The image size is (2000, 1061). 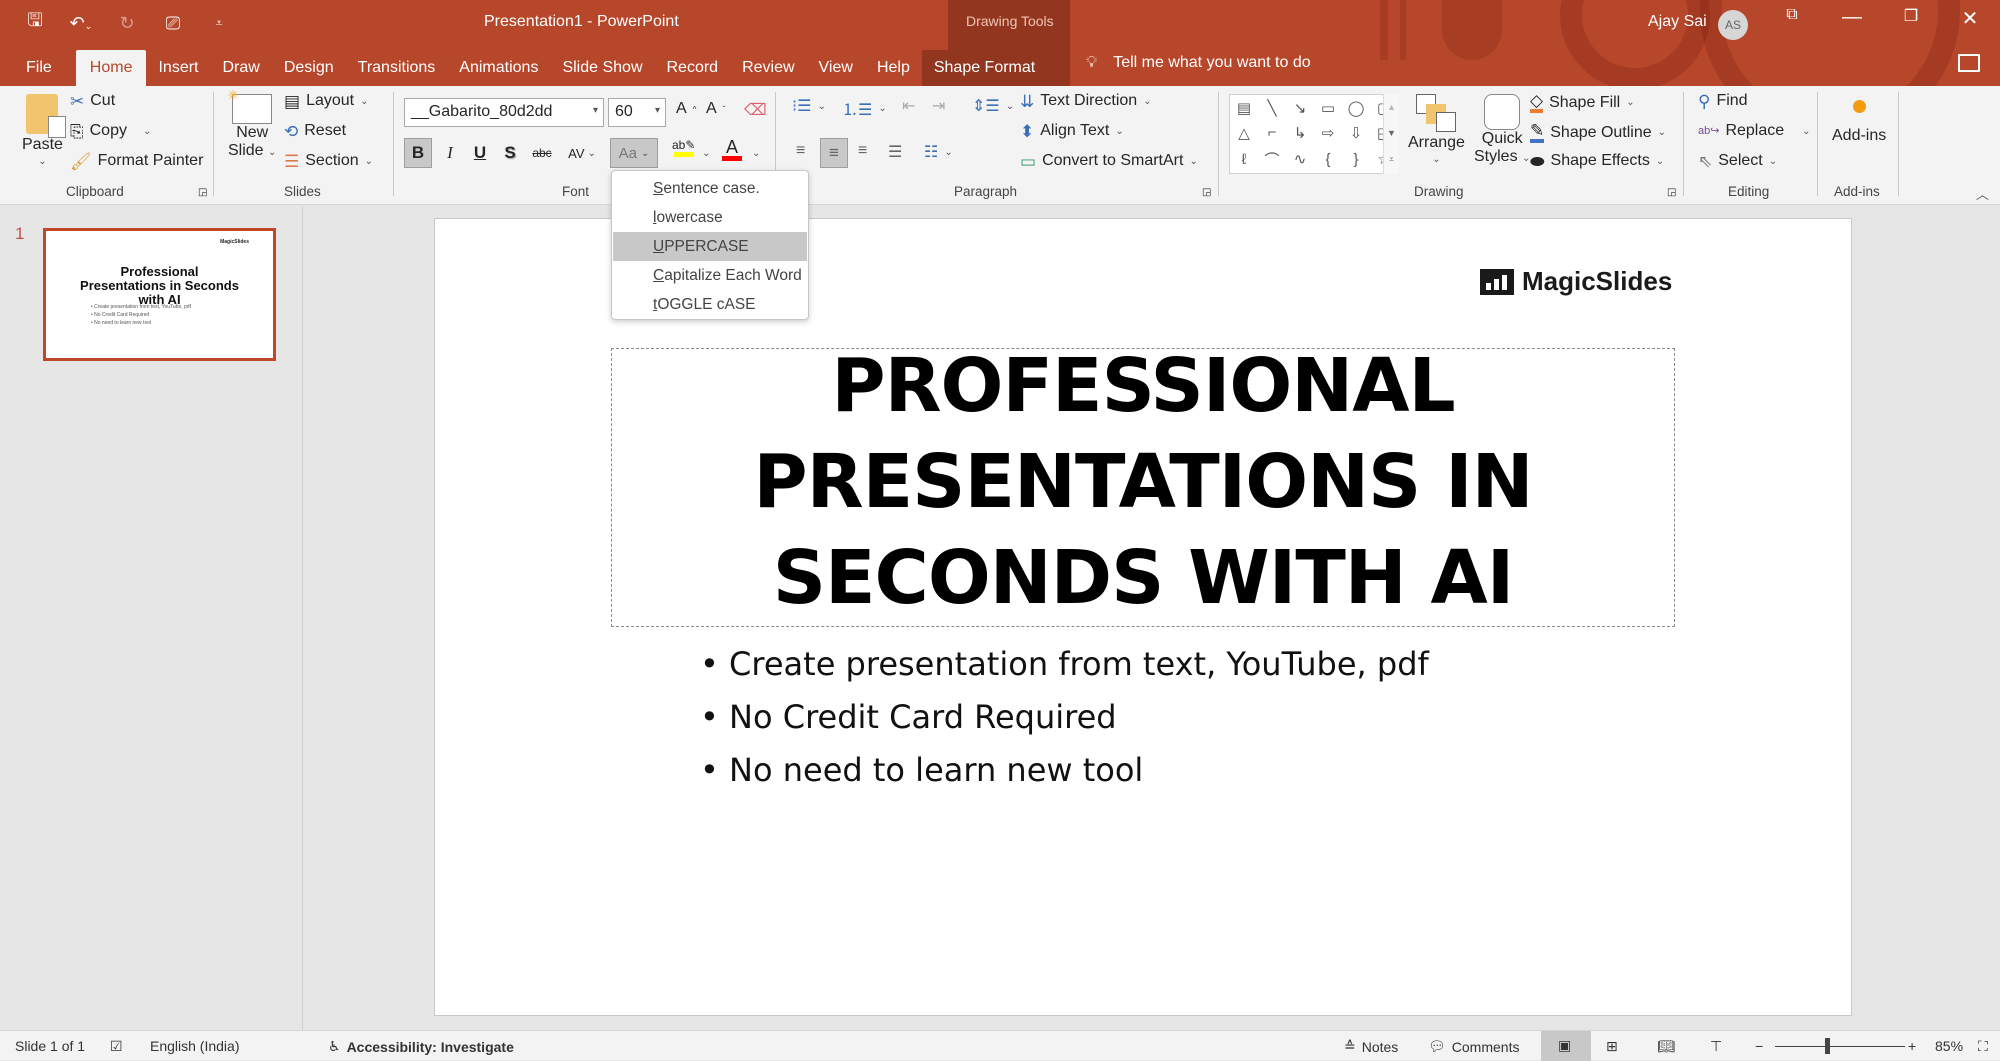 I want to click on shape-fill-button: ◇ Shape Fill ⌄, so click(x=1582, y=102).